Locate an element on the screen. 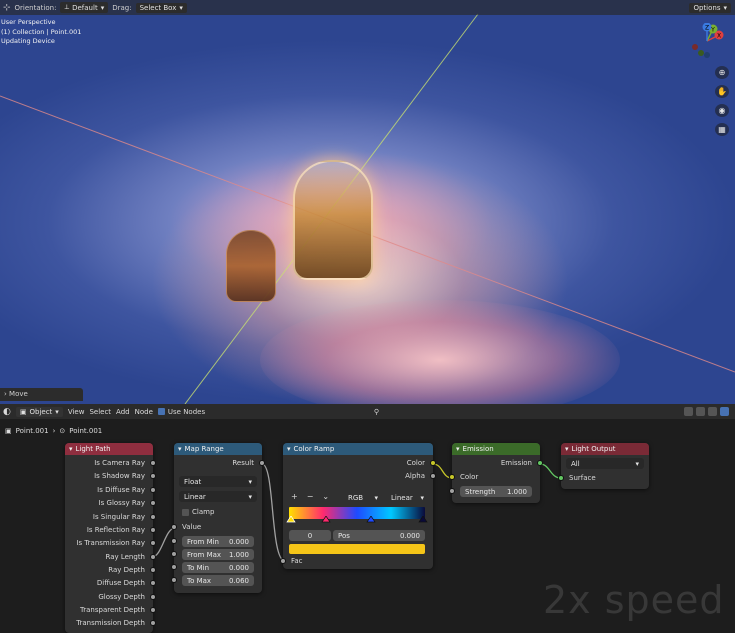 This screenshot has height=633, width=735. last-operator-panel: › Move is located at coordinates (41, 394).